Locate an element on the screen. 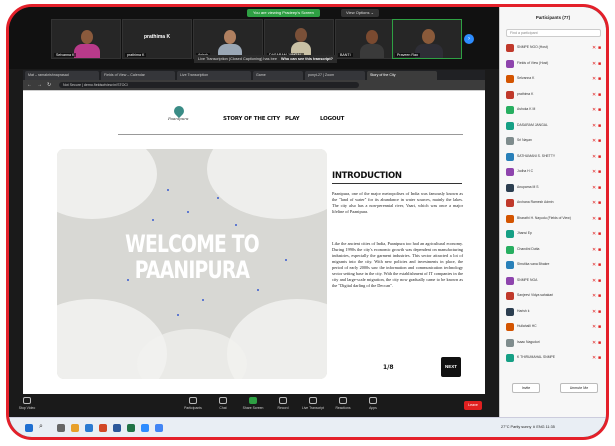 The width and height of the screenshot is (615, 446). participant-search-input: Find a participant is located at coordinates (553, 33).